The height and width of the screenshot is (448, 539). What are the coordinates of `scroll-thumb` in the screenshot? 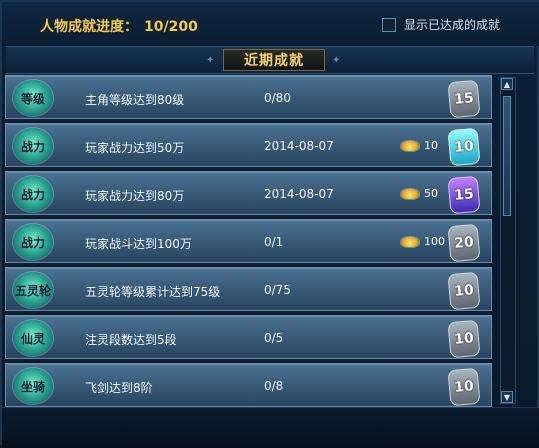 It's located at (507, 156).